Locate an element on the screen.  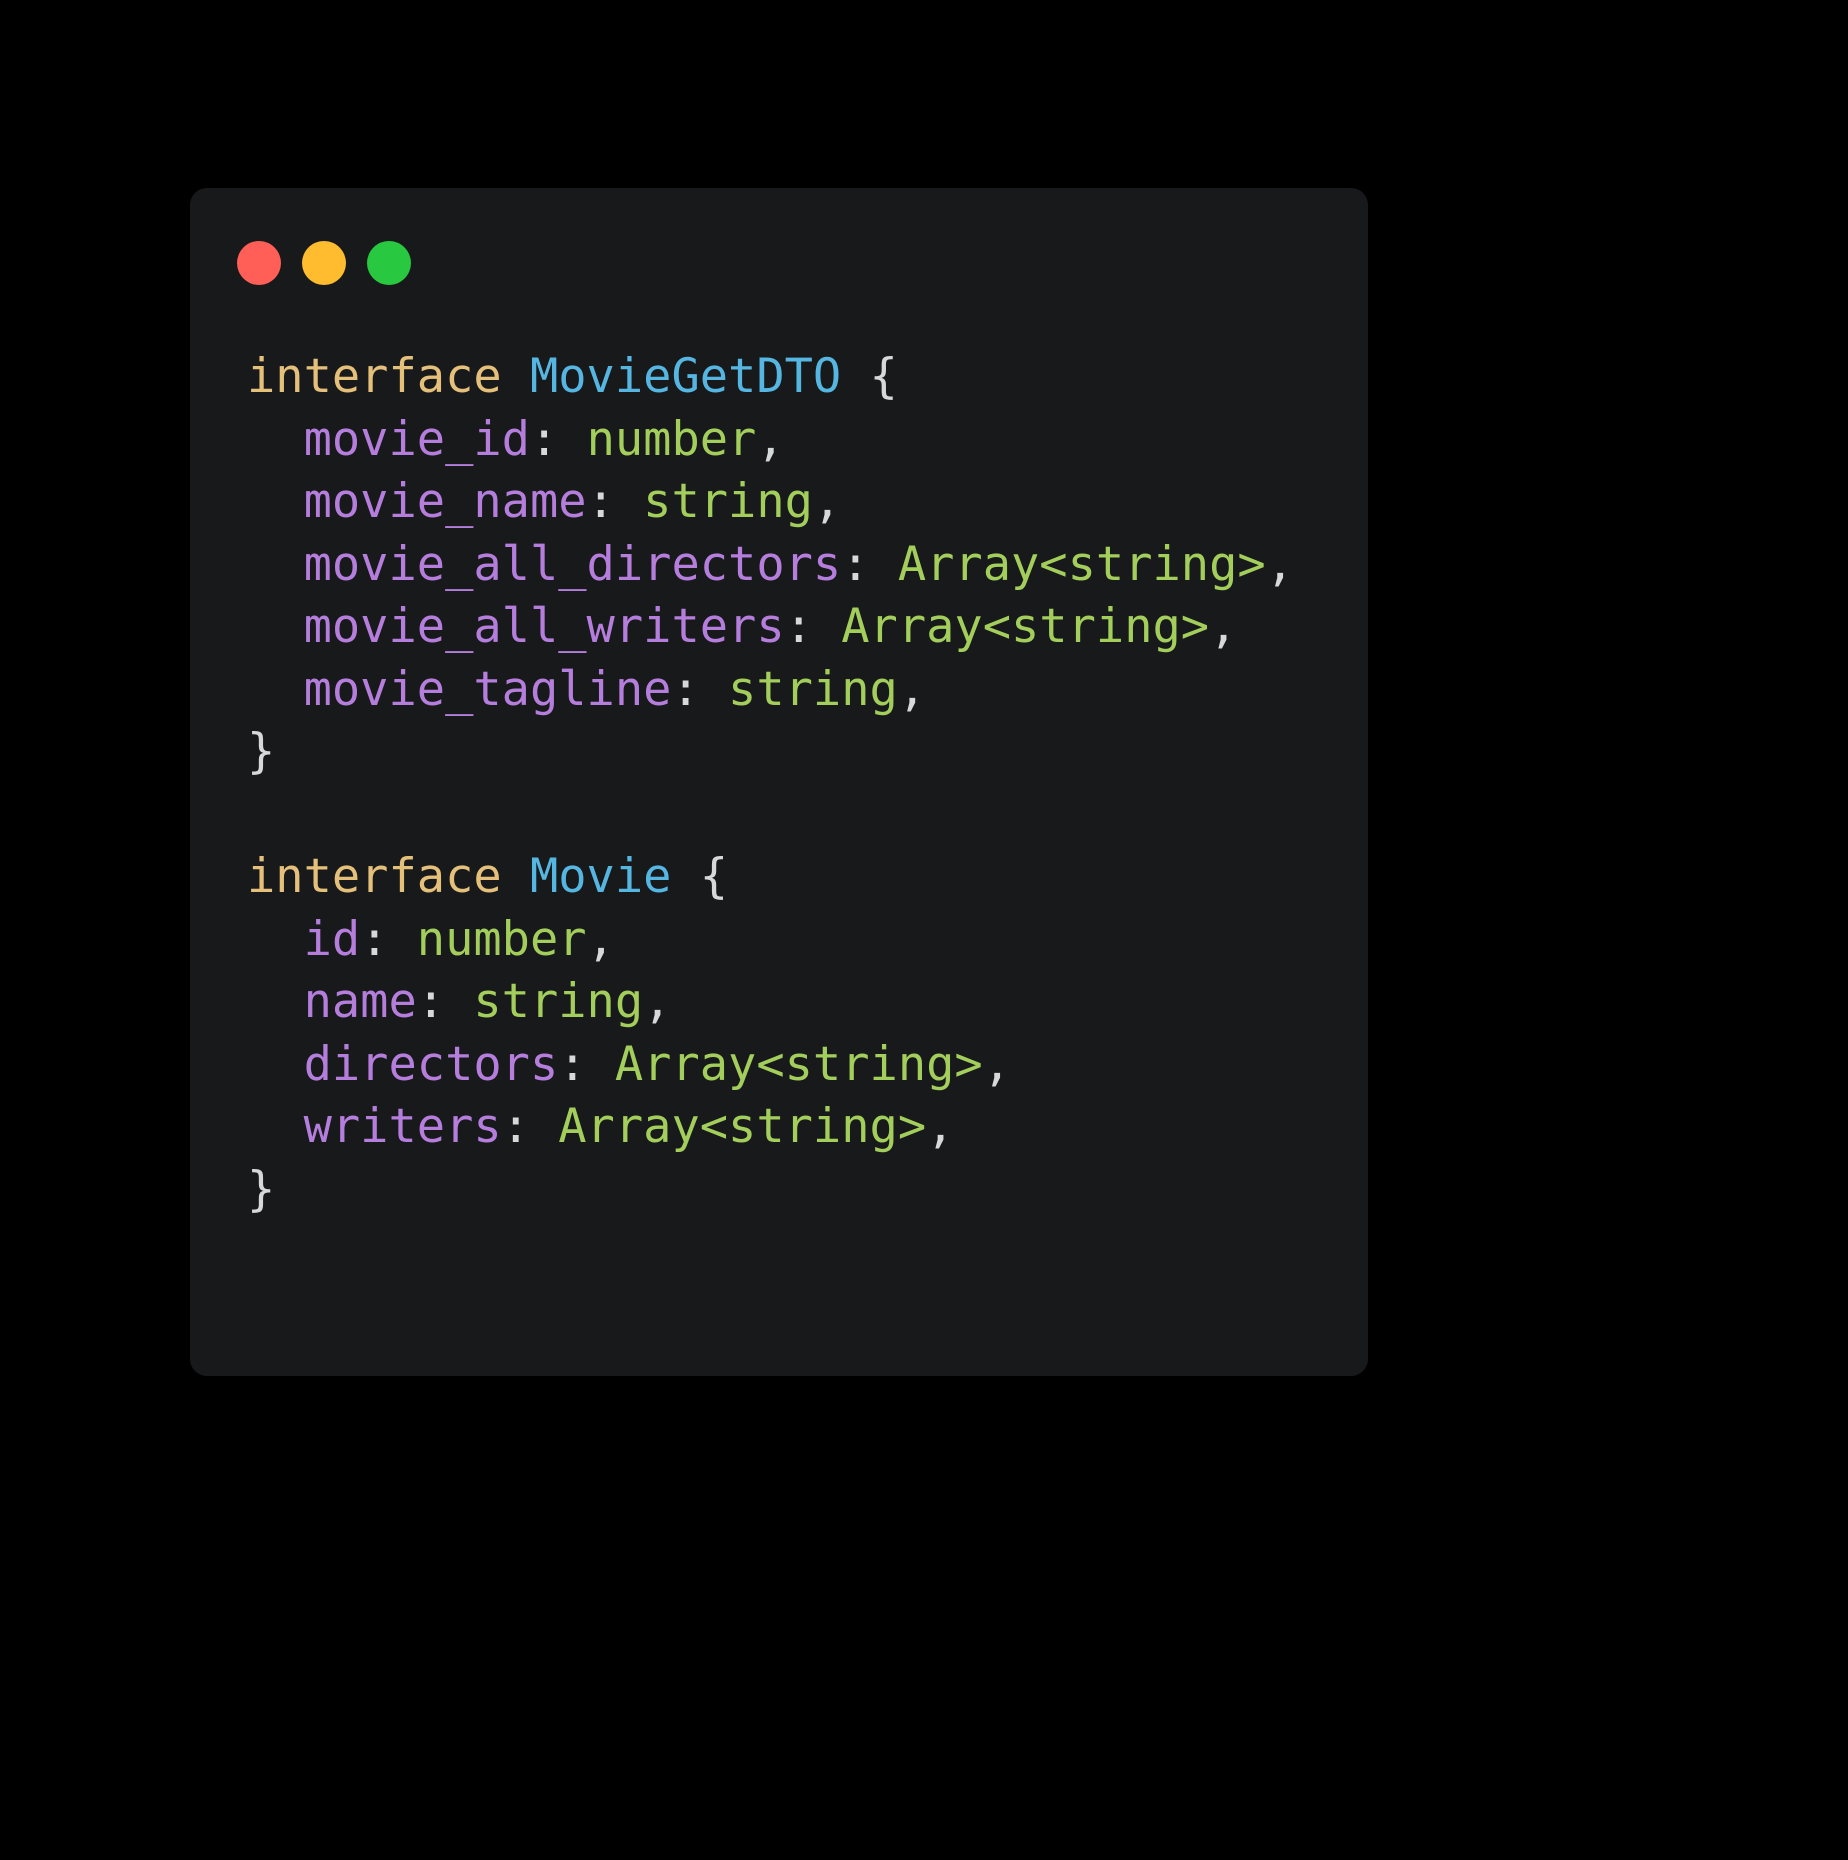
minimize-button is located at coordinates (324, 263).